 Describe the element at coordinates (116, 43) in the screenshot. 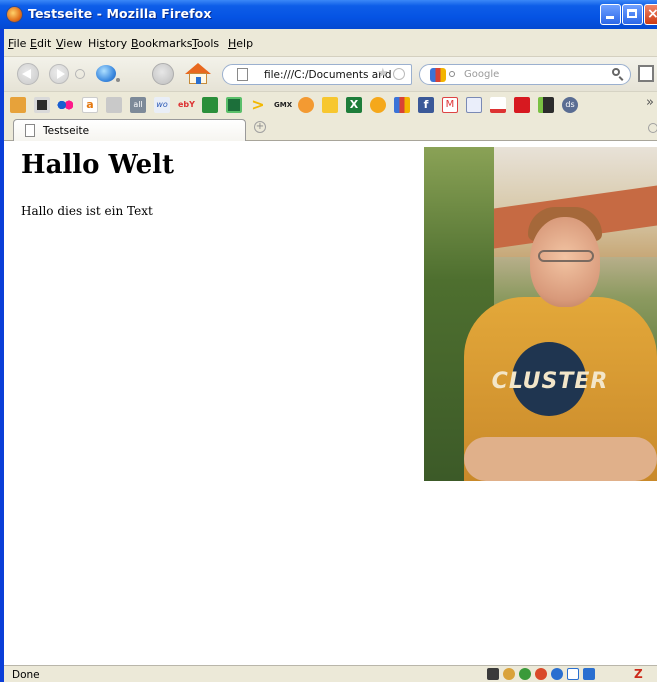

I see `menu-history-post: tory` at that location.